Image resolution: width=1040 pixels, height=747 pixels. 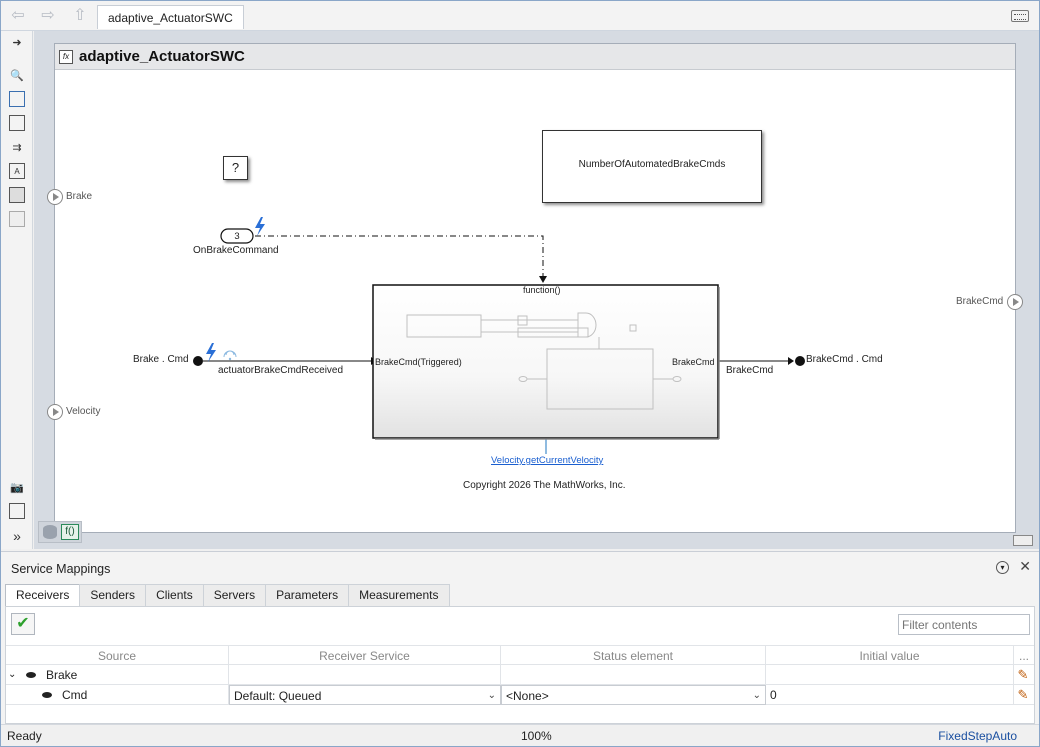 I want to click on zoom-level: 100%, so click(x=536, y=736).